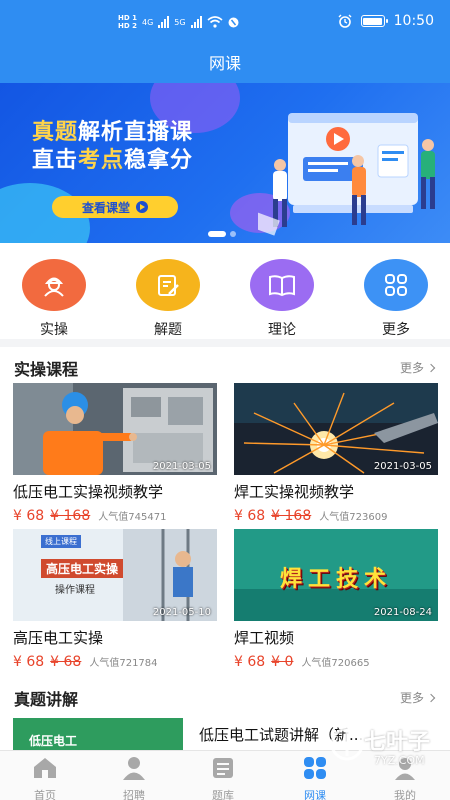 Image resolution: width=450 pixels, height=800 pixels. I want to click on live-class-illustration, so click(346, 174).